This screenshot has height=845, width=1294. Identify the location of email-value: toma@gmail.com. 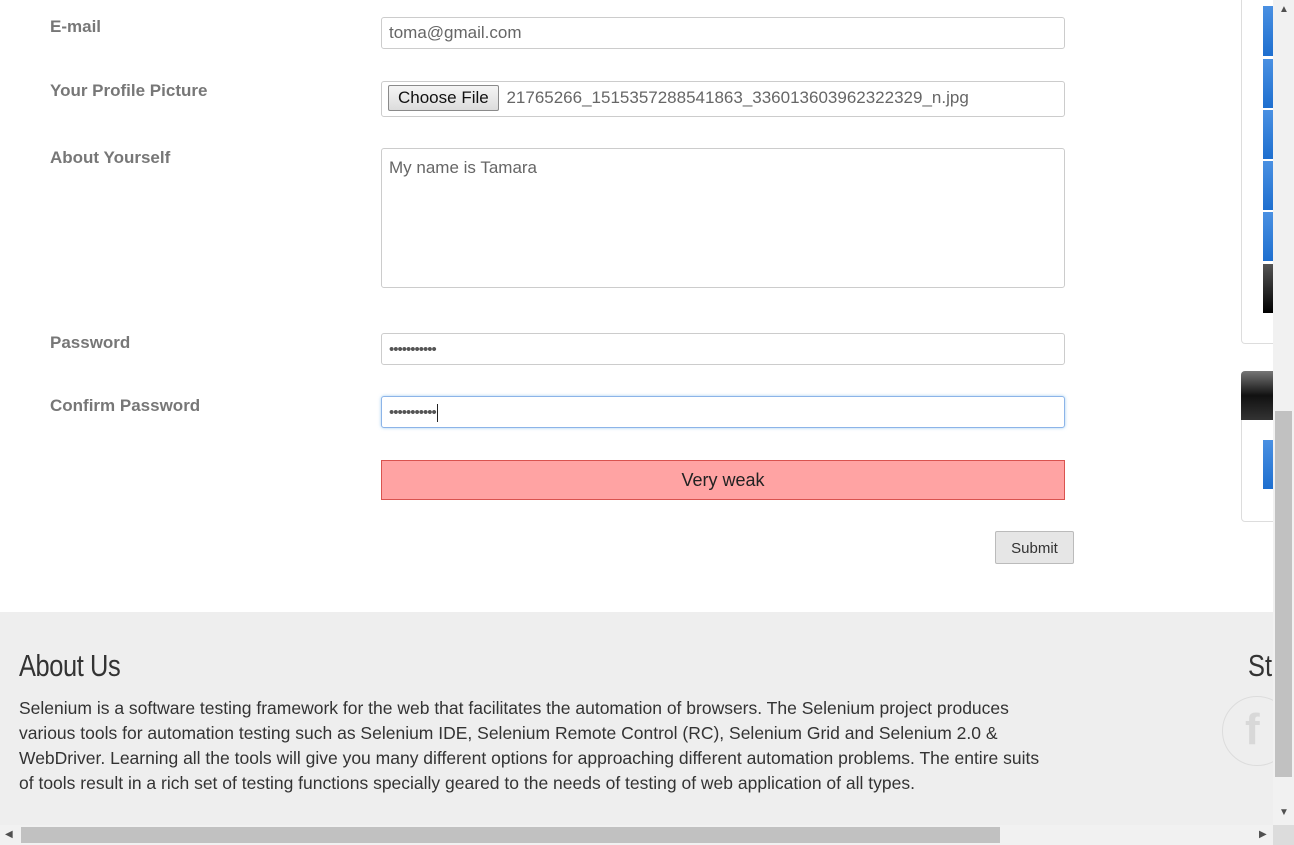
(455, 32).